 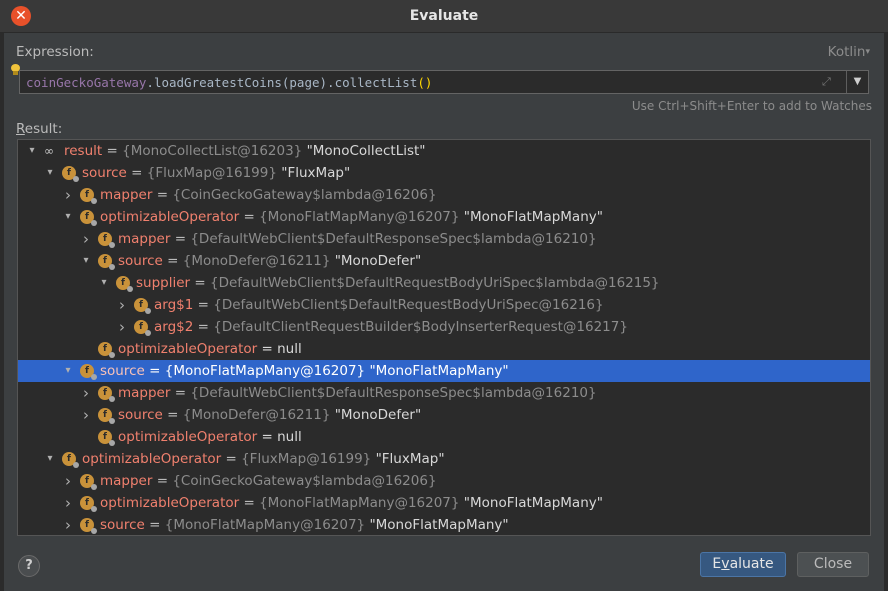 What do you see at coordinates (366, 151) in the screenshot?
I see `field-value: "MonoCollectList"` at bounding box center [366, 151].